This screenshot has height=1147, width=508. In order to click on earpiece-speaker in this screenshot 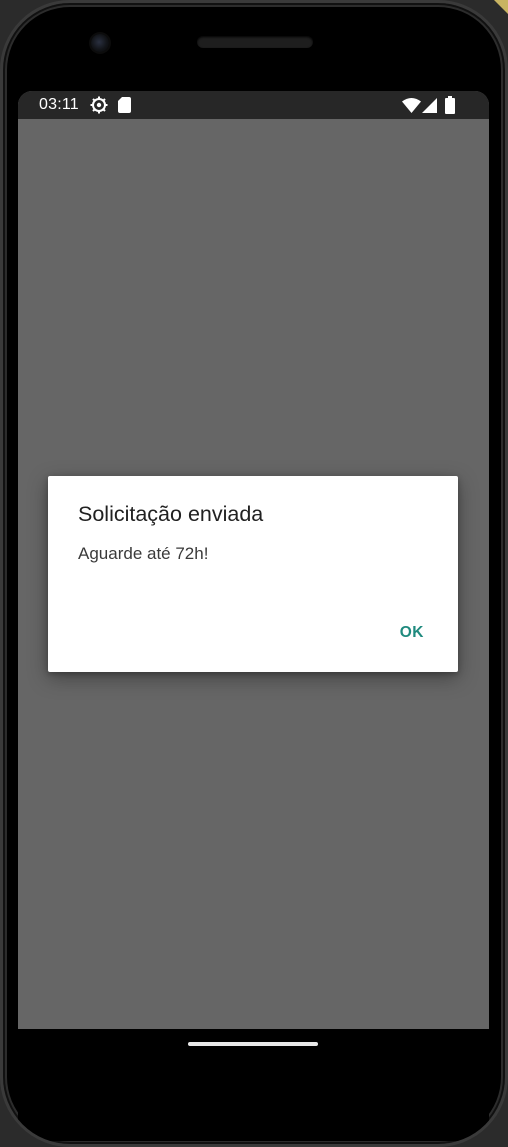, I will do `click(255, 42)`.